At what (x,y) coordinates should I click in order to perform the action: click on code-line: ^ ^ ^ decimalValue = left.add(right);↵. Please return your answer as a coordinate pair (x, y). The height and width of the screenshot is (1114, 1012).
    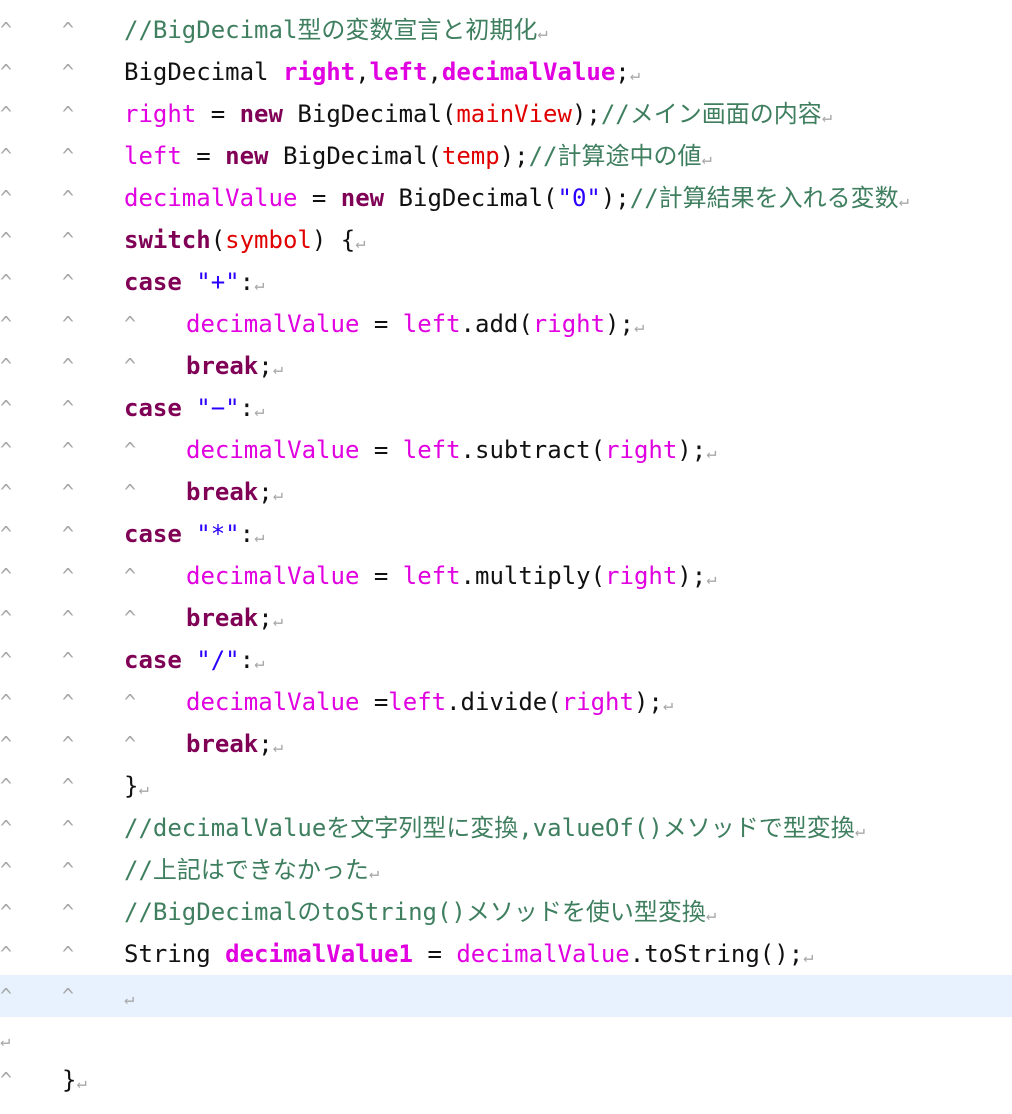
    Looking at the image, I should click on (506, 324).